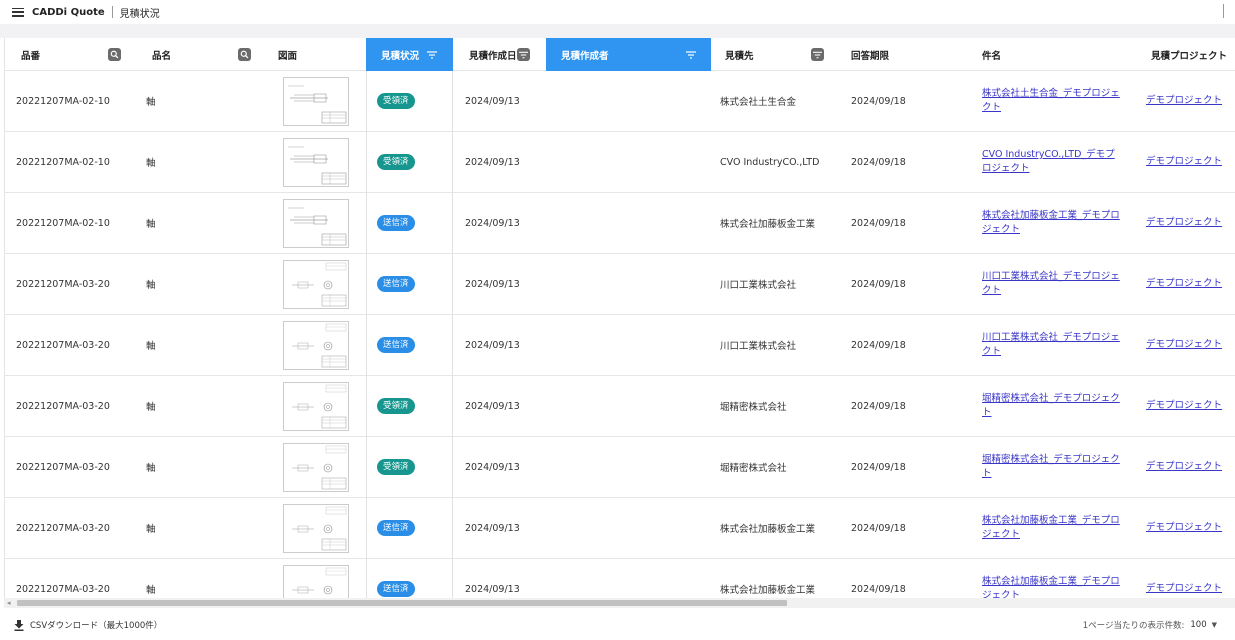 This screenshot has height=640, width=1235. What do you see at coordinates (1047, 54) in the screenshot?
I see `column-header-subject: 件名` at bounding box center [1047, 54].